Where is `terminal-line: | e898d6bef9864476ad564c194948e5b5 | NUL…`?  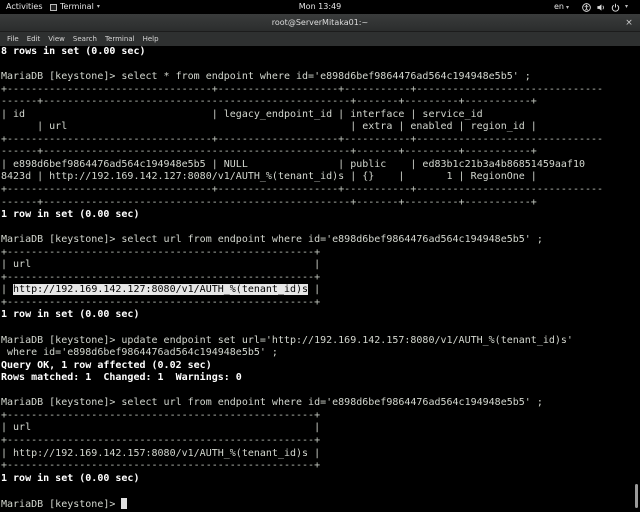
terminal-line: | e898d6bef9864476ad564c194948e5b5 | NUL… is located at coordinates (316, 165).